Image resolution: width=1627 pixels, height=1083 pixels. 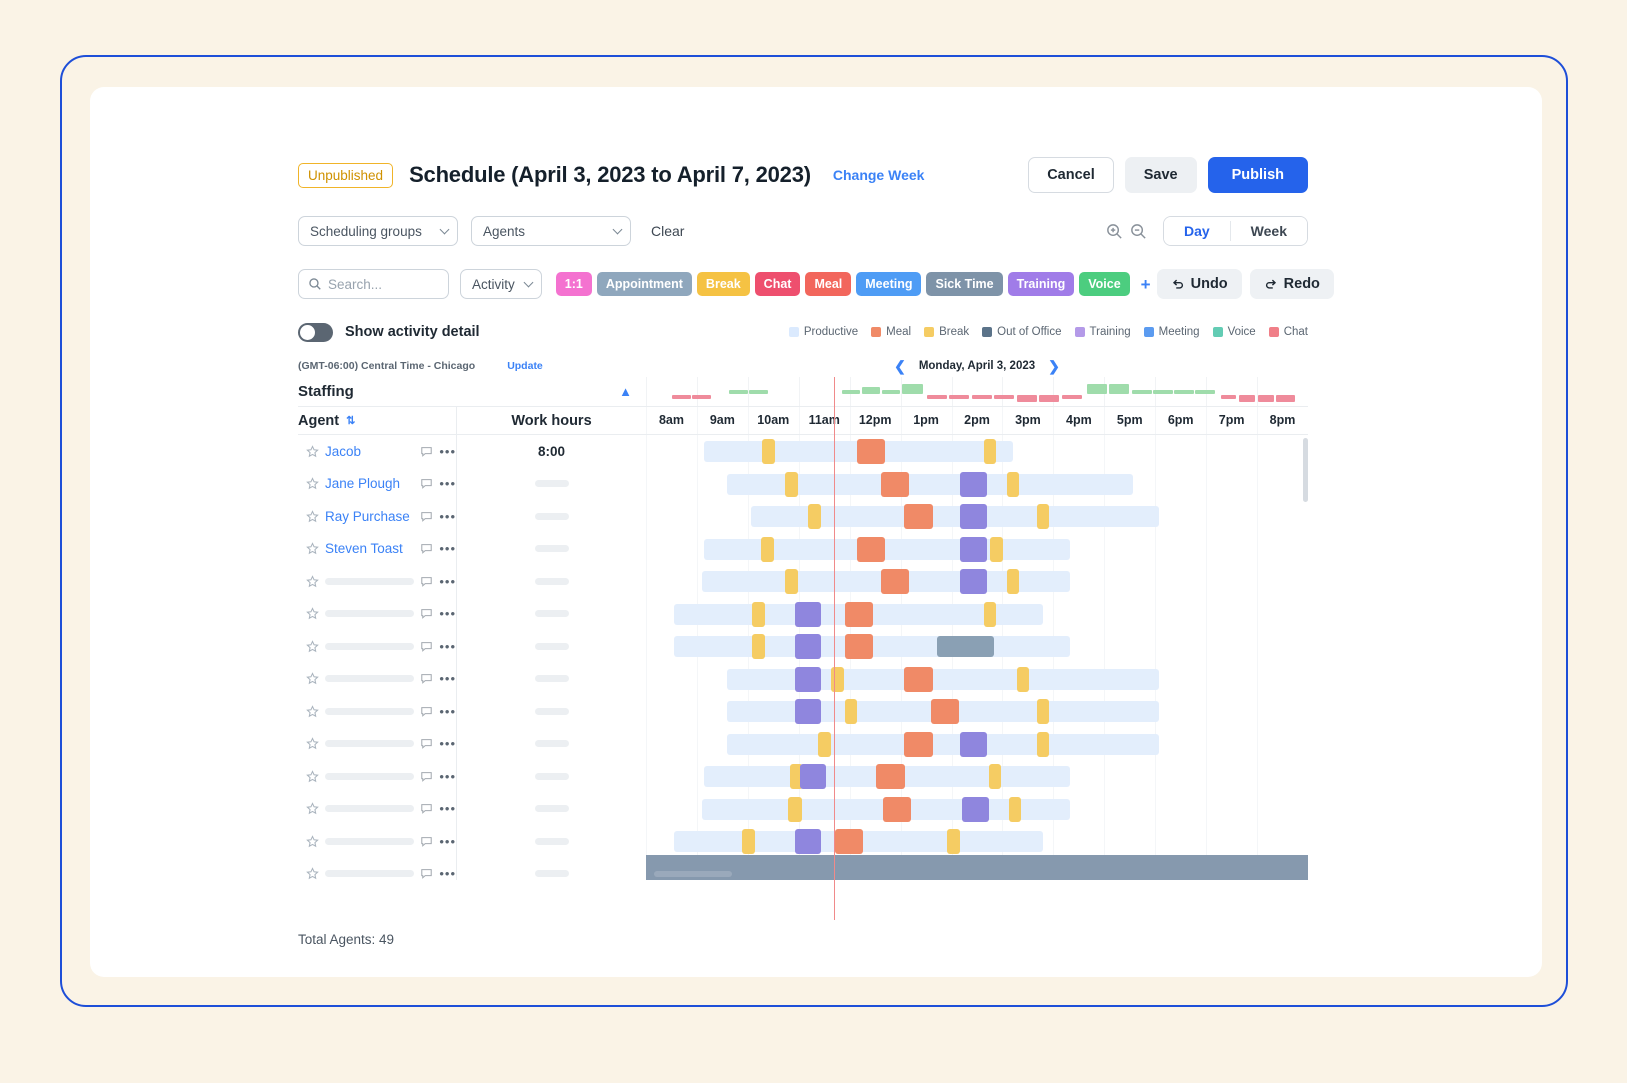 What do you see at coordinates (879, 175) in the screenshot?
I see `change-week-link: Change Week` at bounding box center [879, 175].